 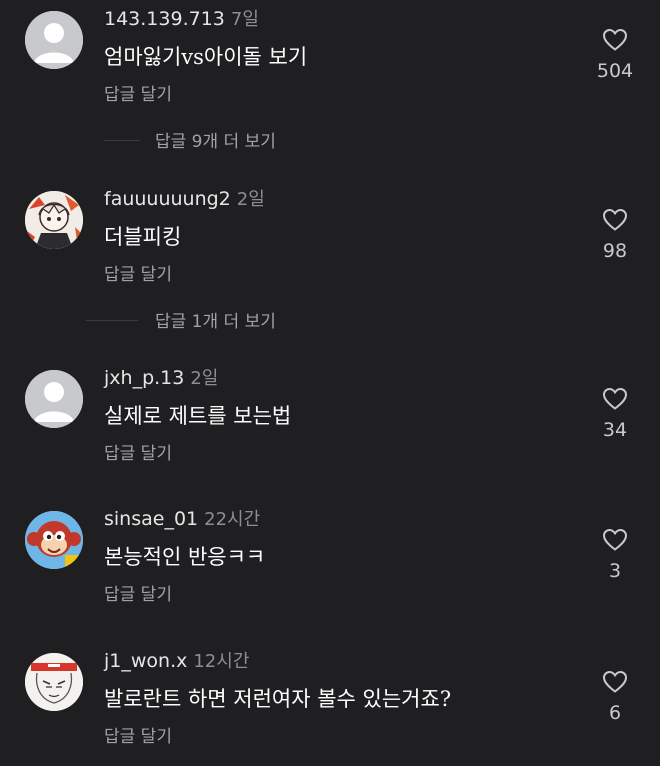 I want to click on username: fauuuuuung2 2일, so click(x=184, y=198).